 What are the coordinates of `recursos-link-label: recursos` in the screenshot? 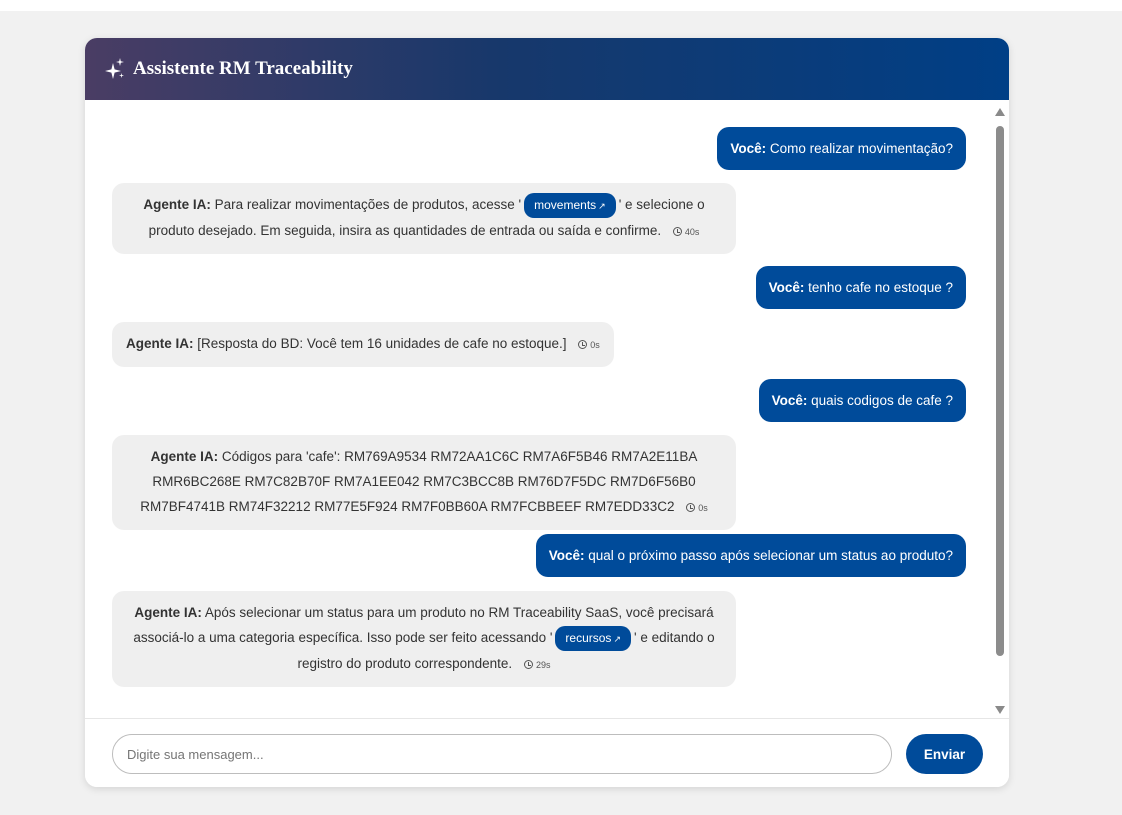 It's located at (588, 638).